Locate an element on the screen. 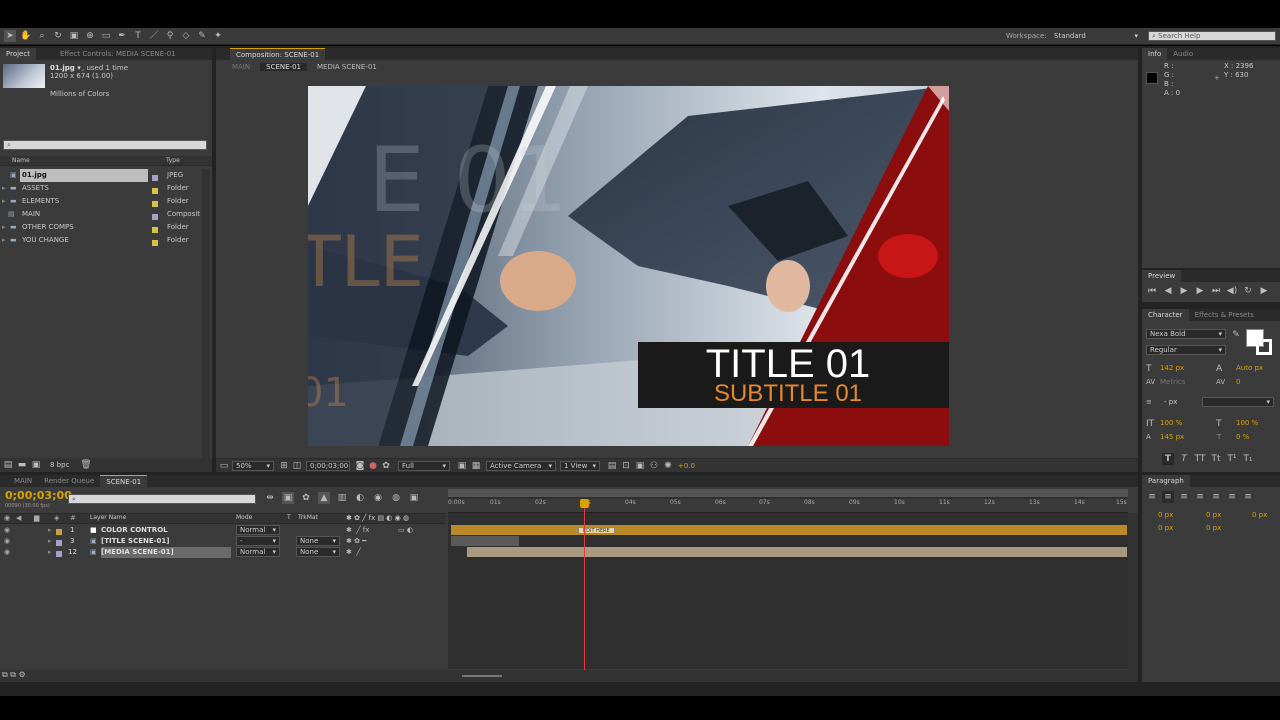 The width and height of the screenshot is (1280, 720). play-icon: ▶ is located at coordinates (1184, 291).